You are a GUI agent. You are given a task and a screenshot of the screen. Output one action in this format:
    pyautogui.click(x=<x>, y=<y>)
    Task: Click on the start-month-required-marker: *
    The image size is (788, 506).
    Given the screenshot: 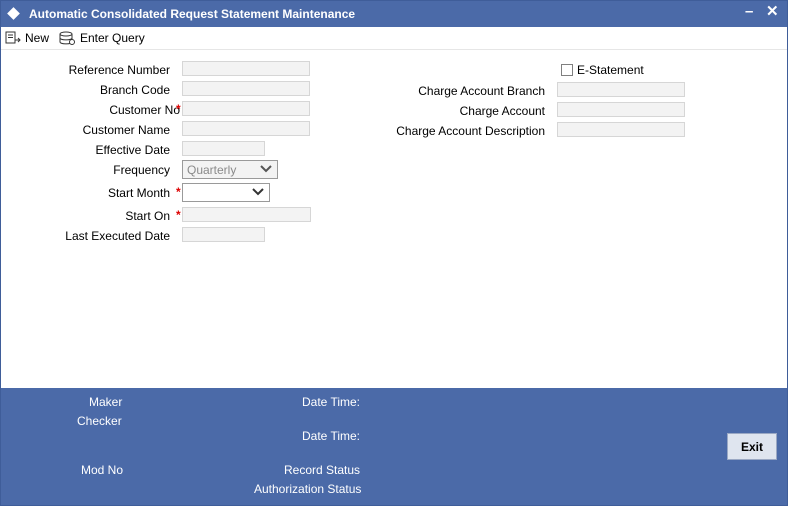 What is the action you would take?
    pyautogui.click(x=178, y=192)
    